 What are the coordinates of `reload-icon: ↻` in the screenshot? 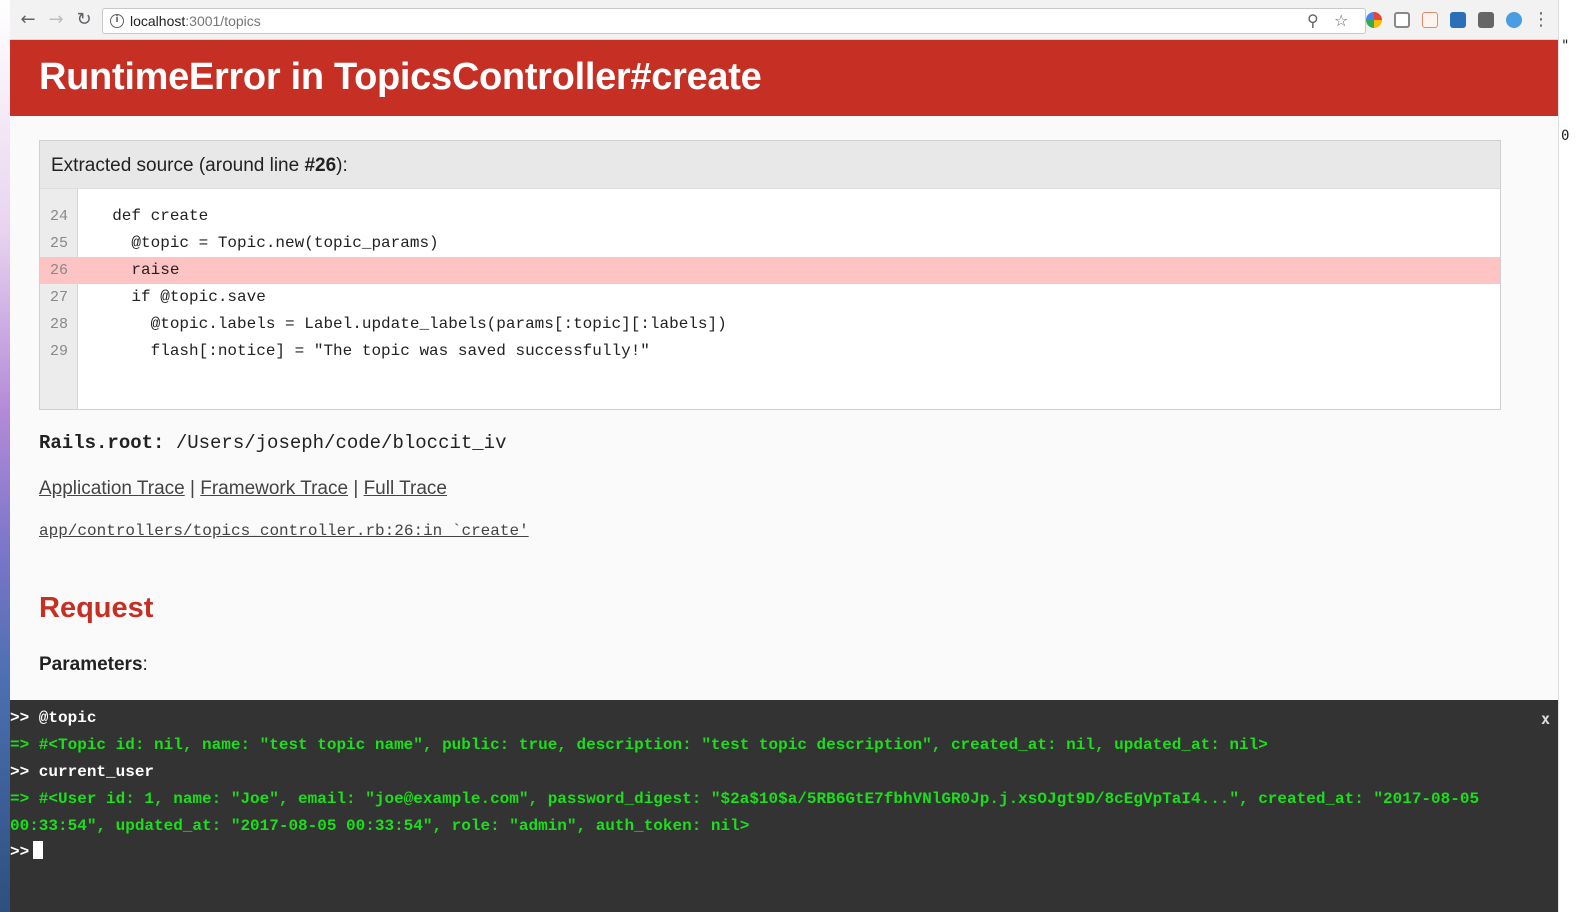 It's located at (84, 20).